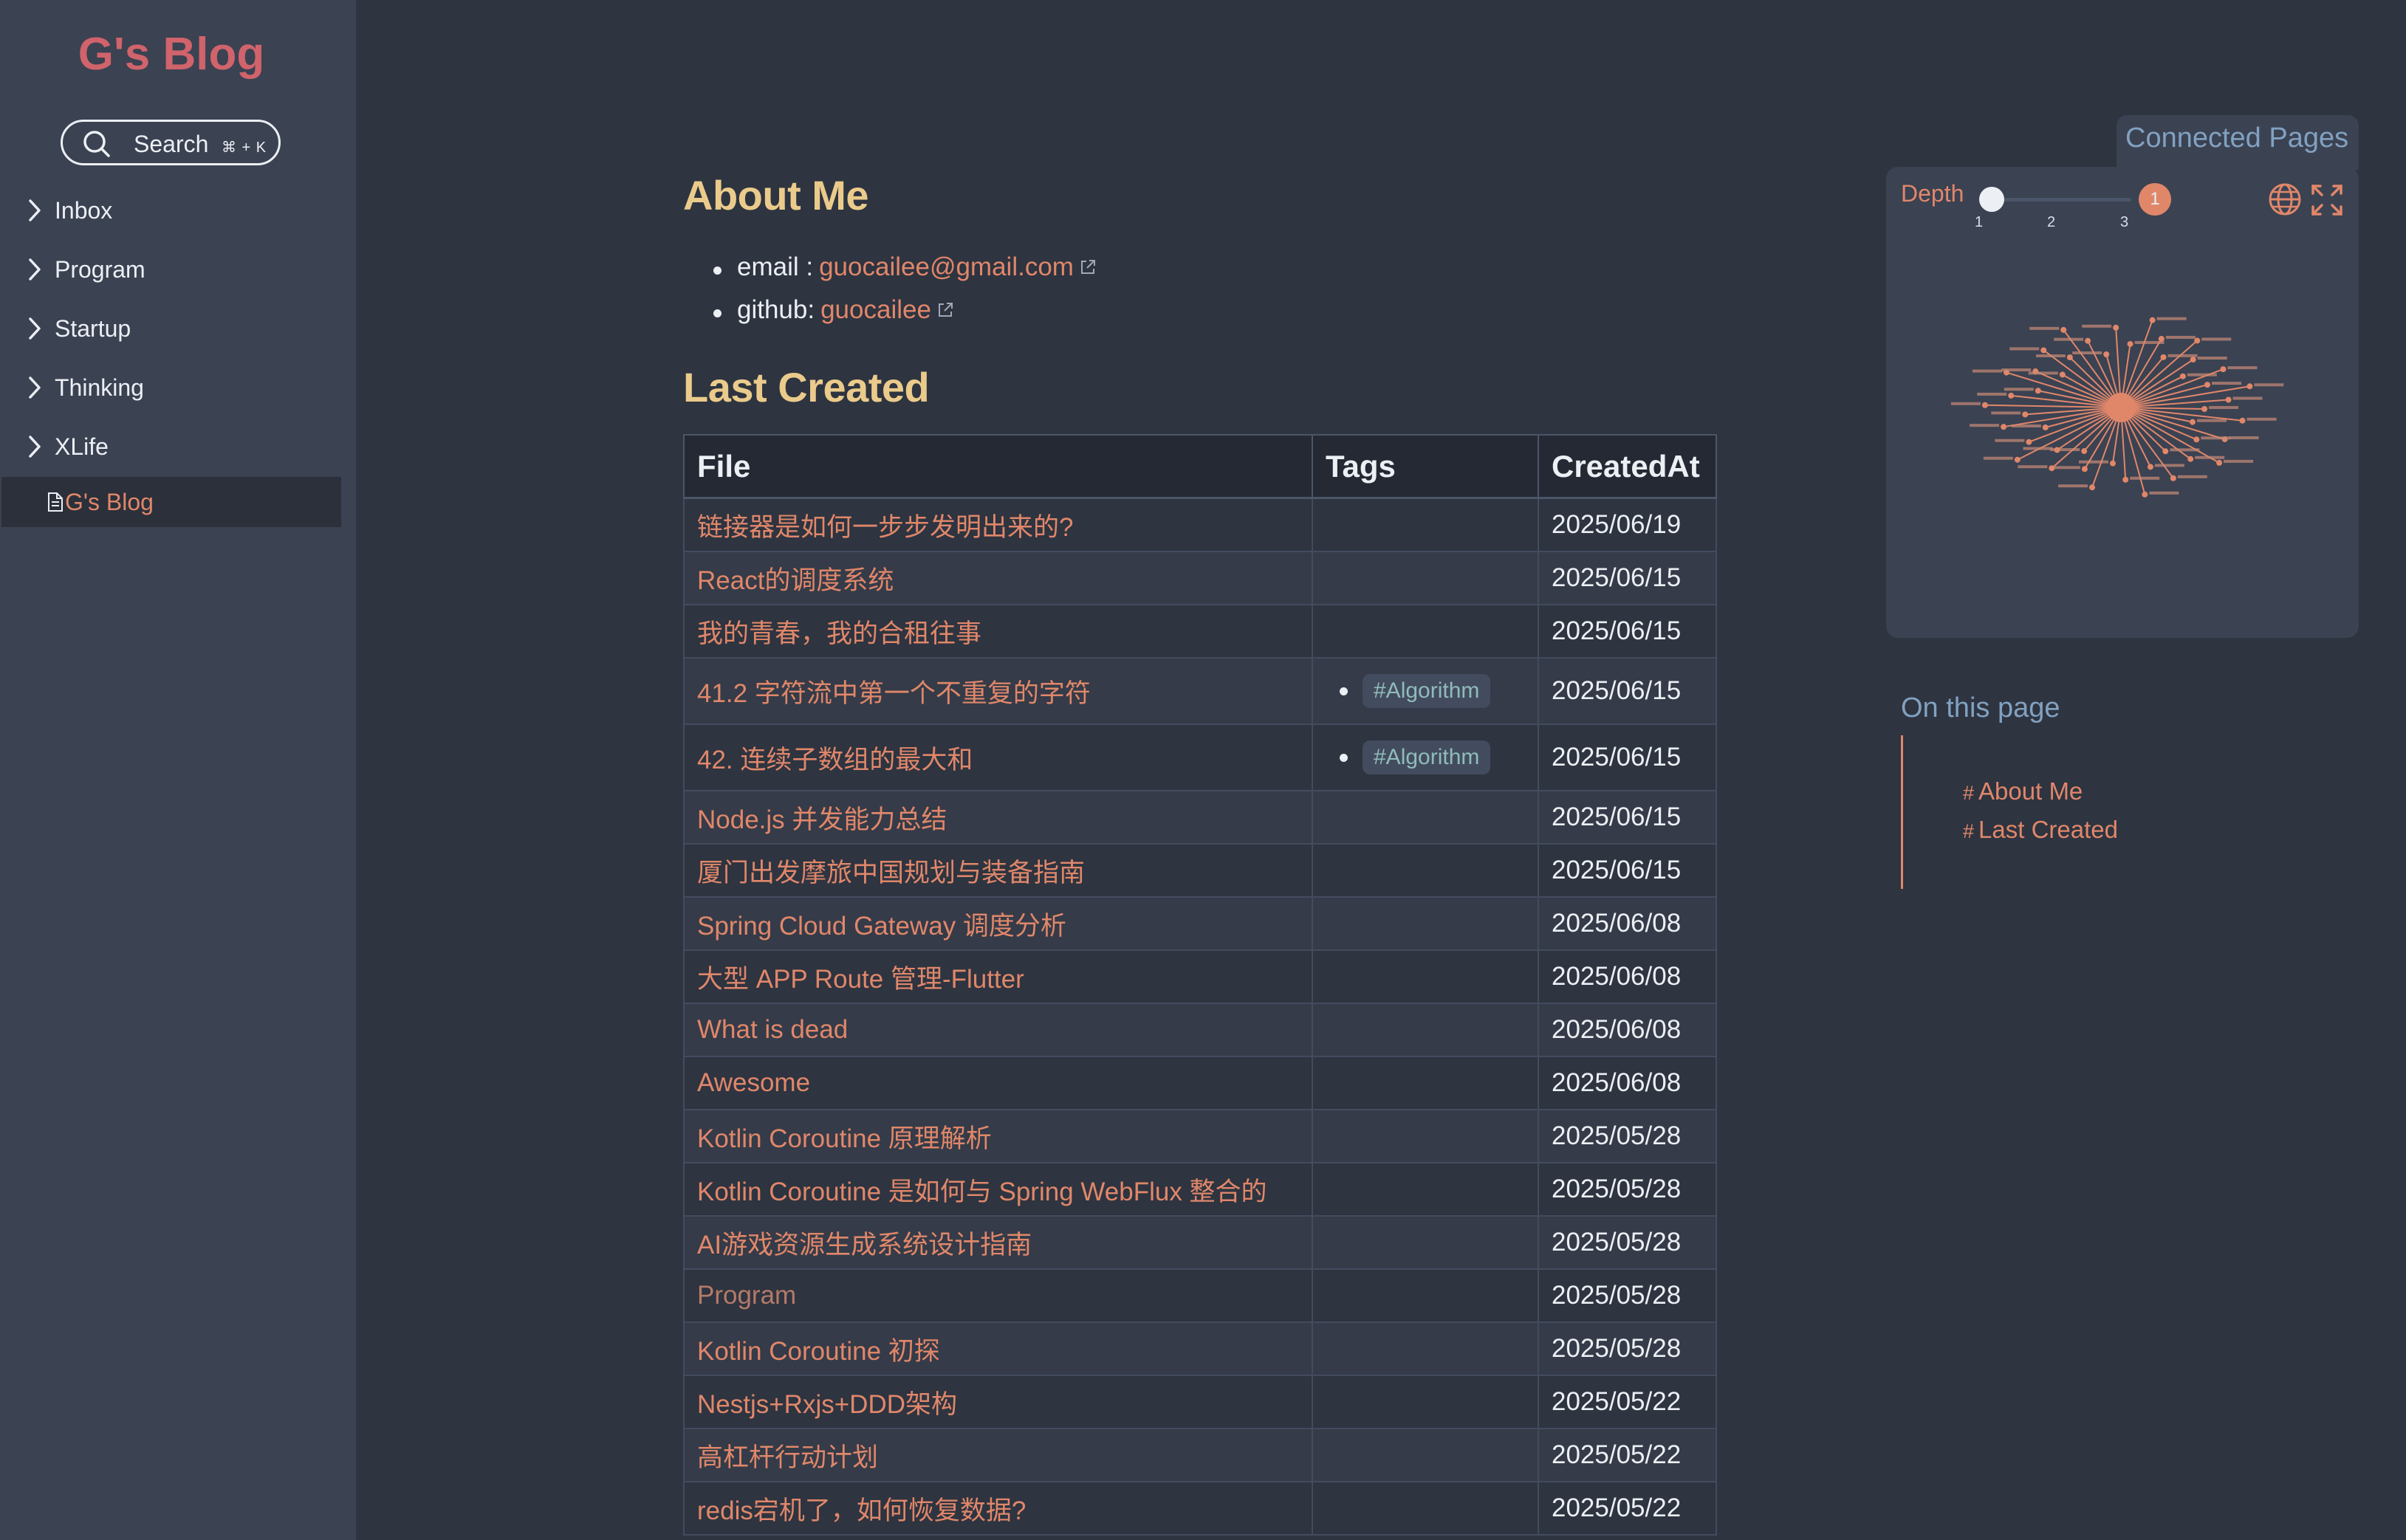 The width and height of the screenshot is (2406, 1540). Describe the element at coordinates (891, 873) in the screenshot. I see `file-link: 厦门出发摩旅中国规划与装备指南` at that location.